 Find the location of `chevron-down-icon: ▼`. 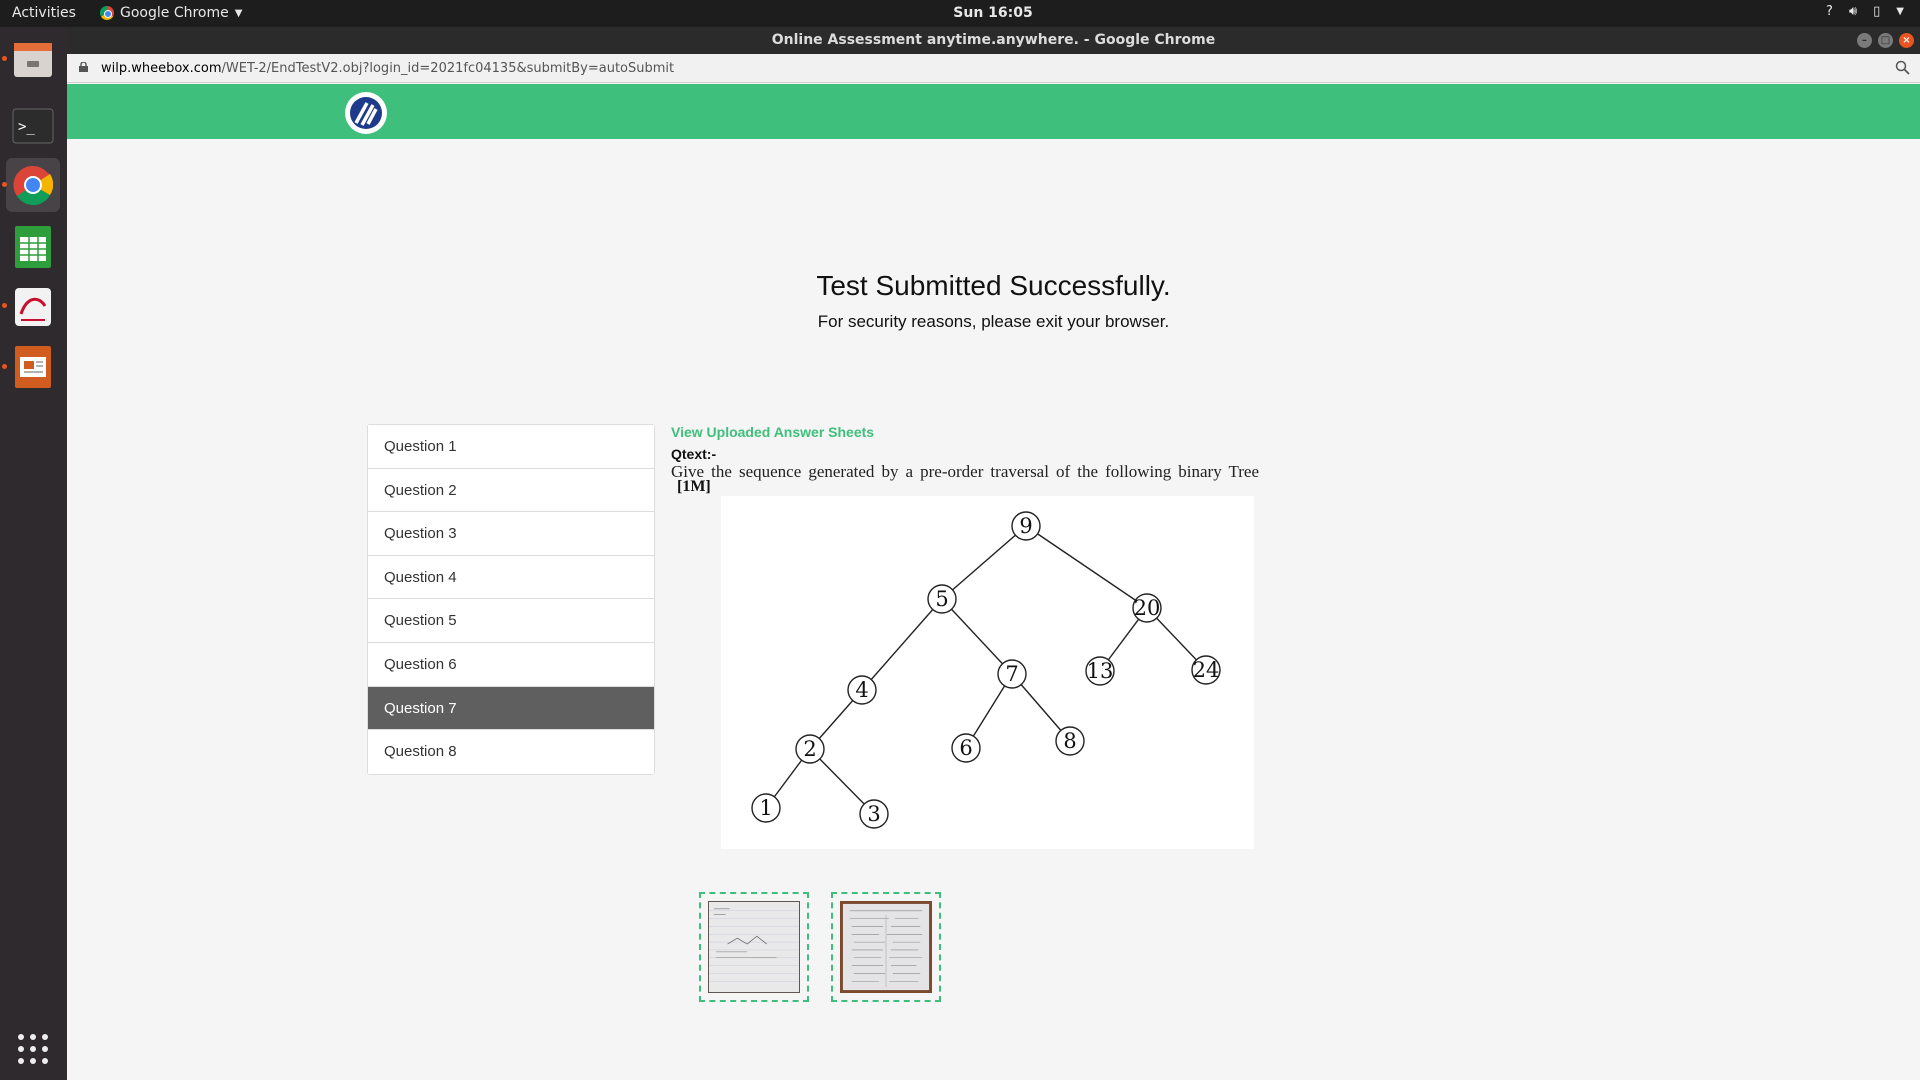

chevron-down-icon: ▼ is located at coordinates (1900, 11).